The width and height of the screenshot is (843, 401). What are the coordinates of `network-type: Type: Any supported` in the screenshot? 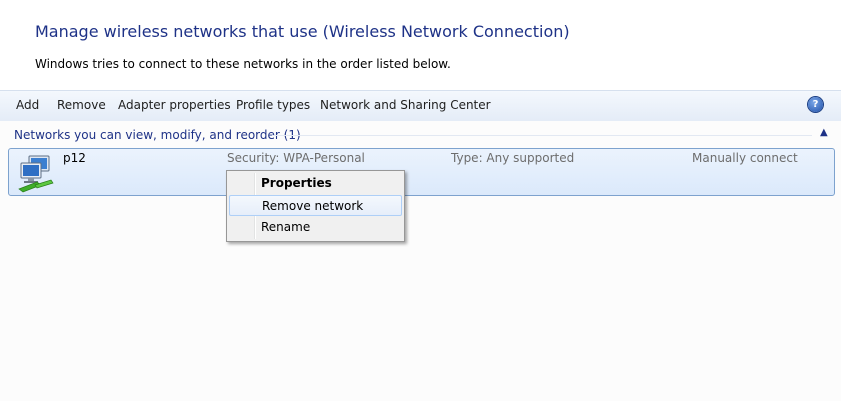 It's located at (513, 158).